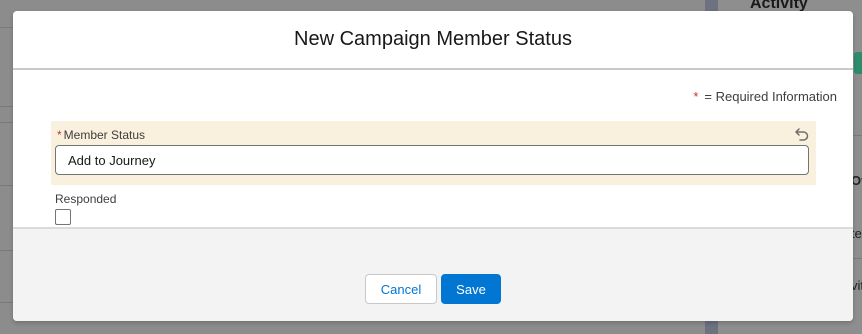  Describe the element at coordinates (432, 160) in the screenshot. I see `member-status-input: Add to Journey` at that location.